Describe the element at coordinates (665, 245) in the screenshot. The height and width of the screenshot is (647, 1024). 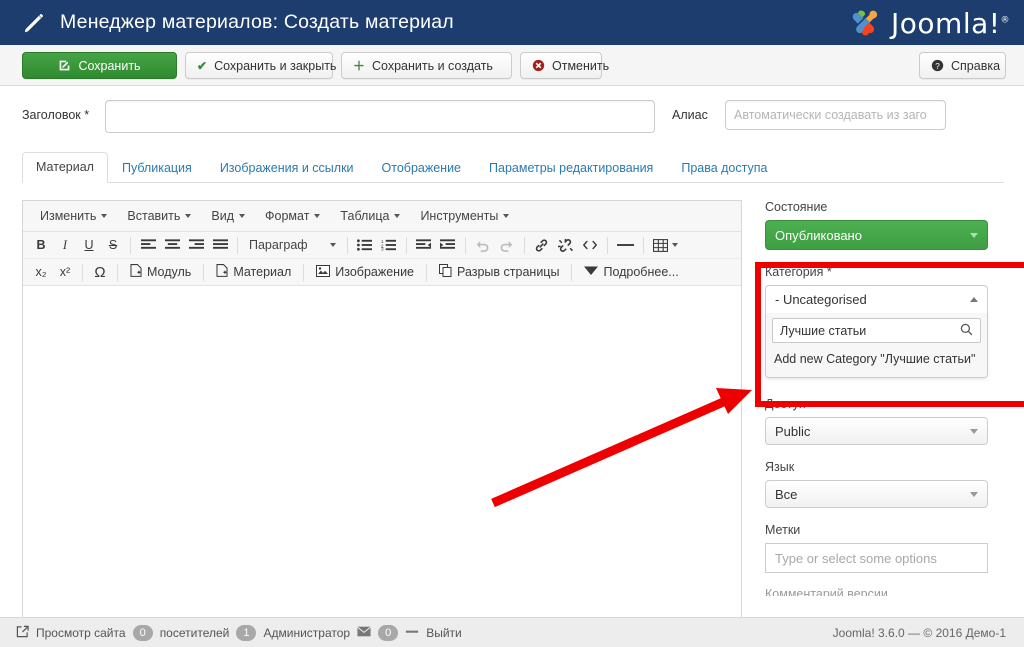
I see `table-icon` at that location.